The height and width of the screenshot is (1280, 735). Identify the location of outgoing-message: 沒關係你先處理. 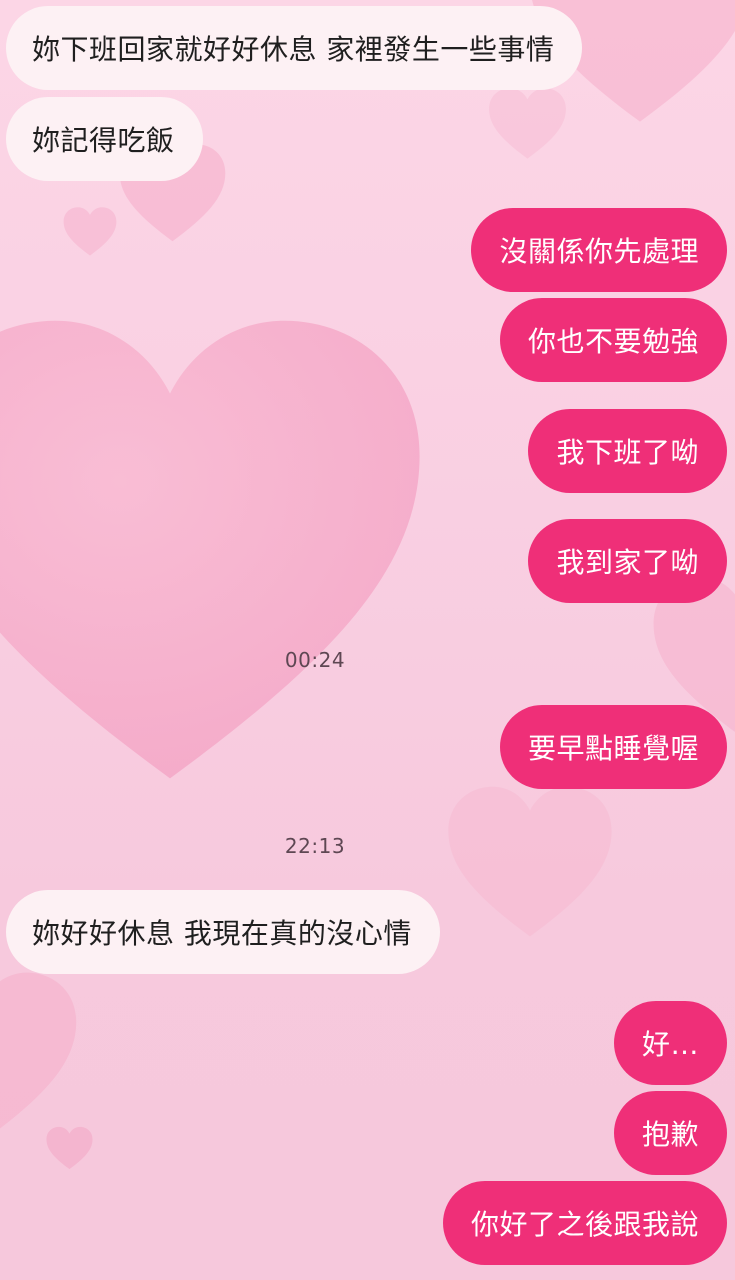
(599, 250).